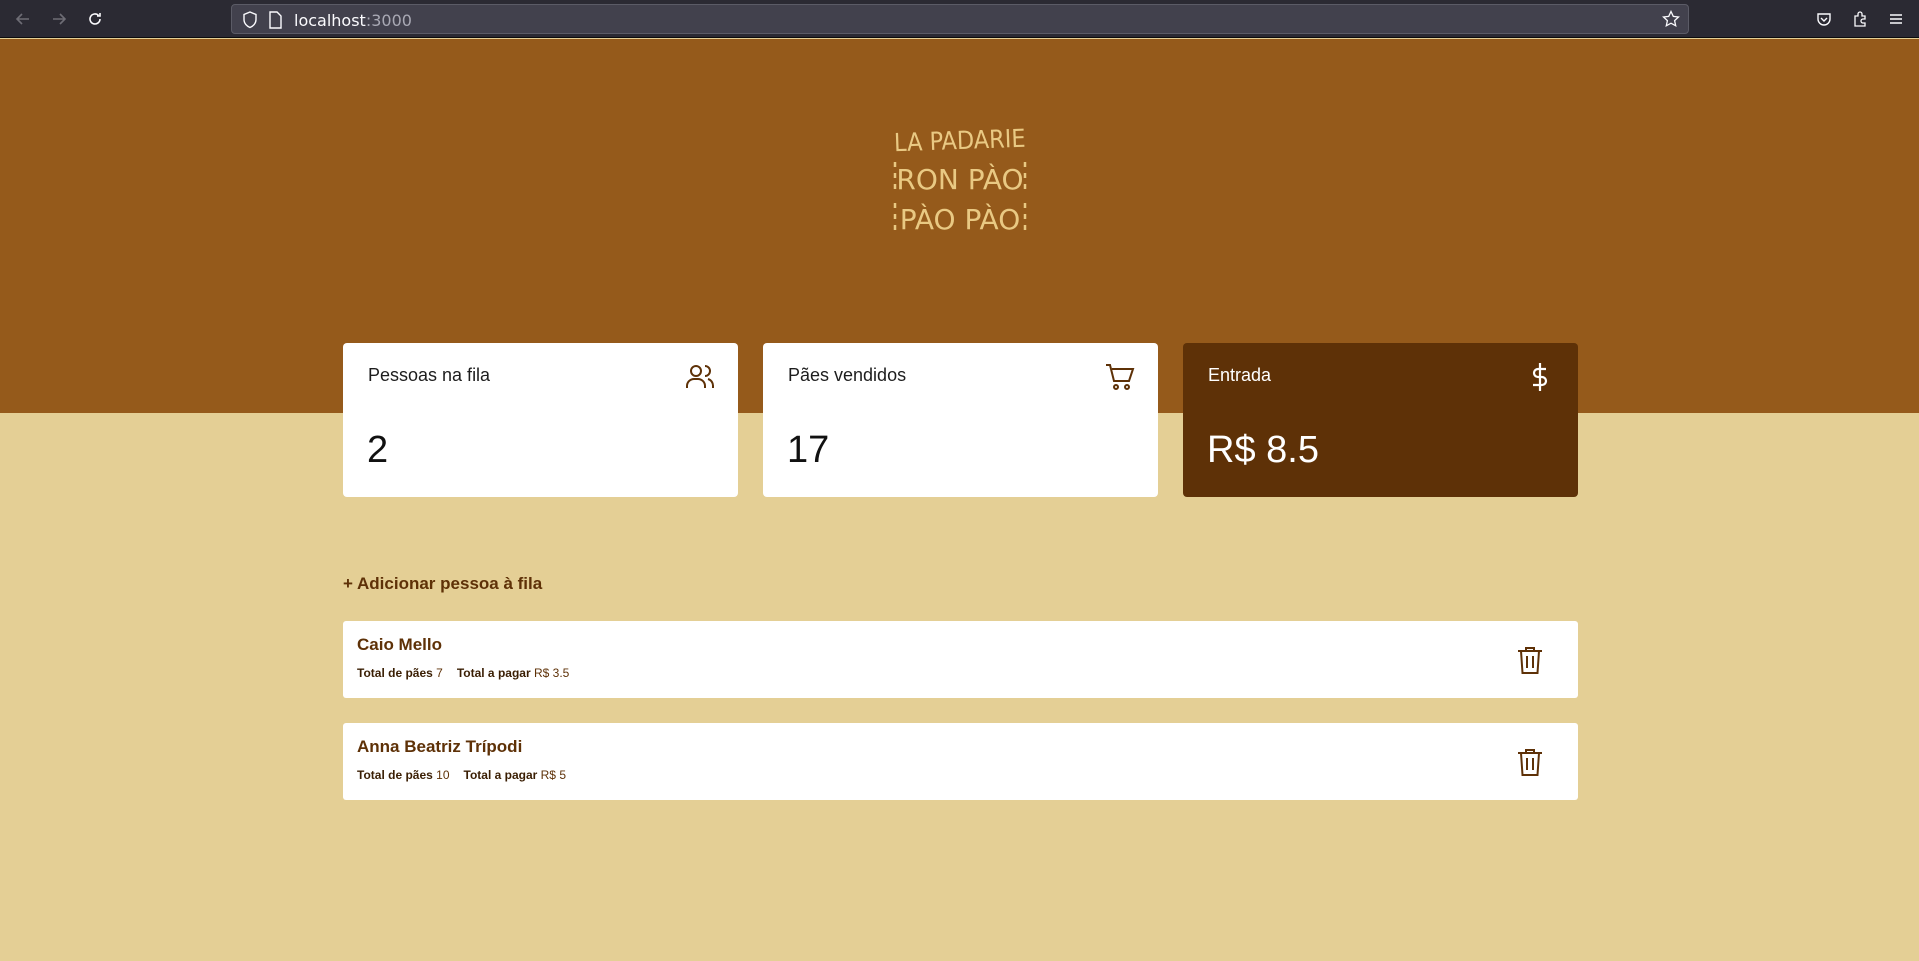  I want to click on income-value: R$ 8.5, so click(1263, 450).